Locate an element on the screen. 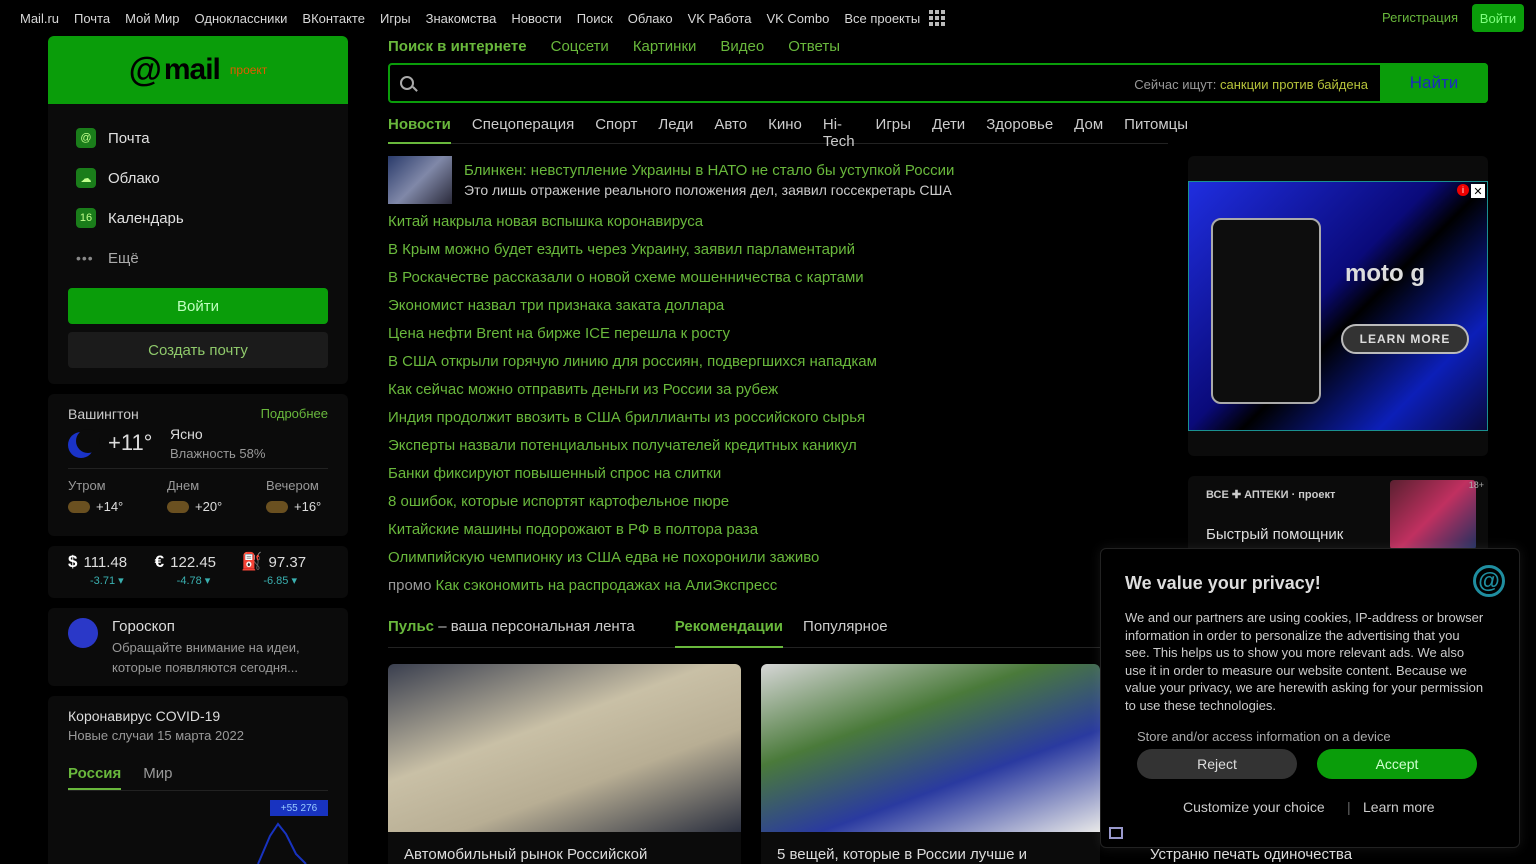 The height and width of the screenshot is (864, 1536). rate-delta: -3.71 ▾ is located at coordinates (107, 581).